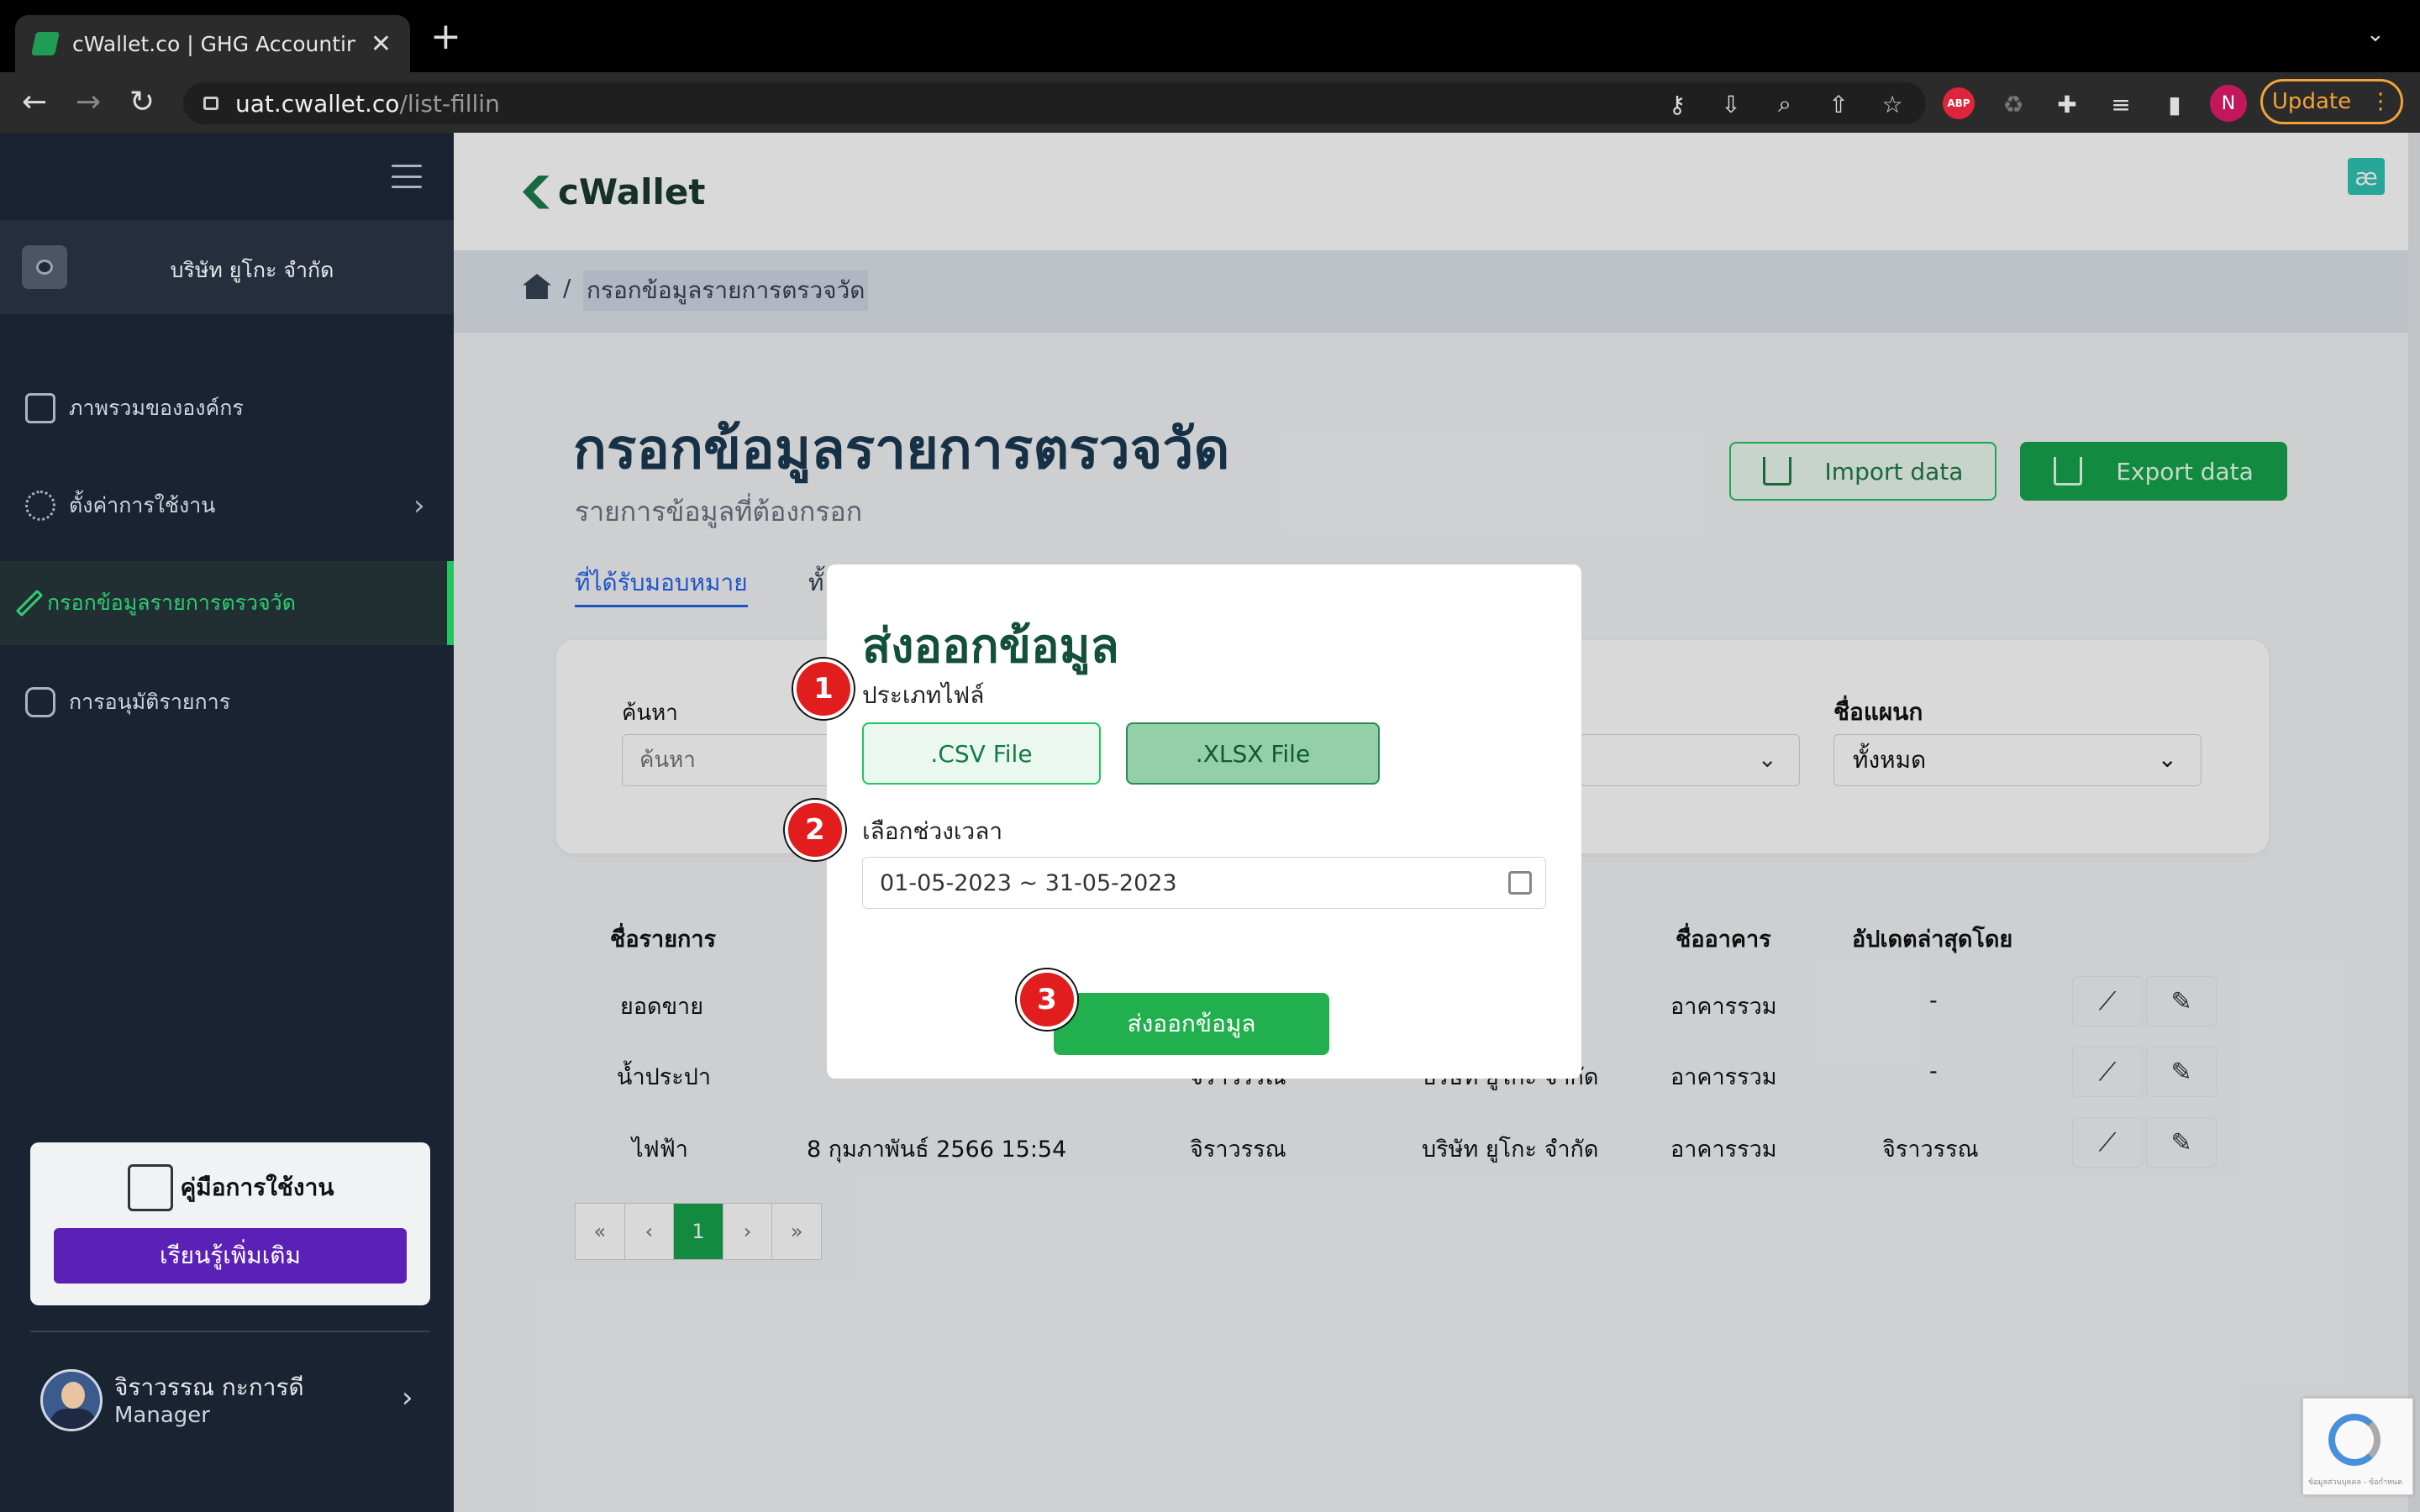  I want to click on pencil-icon, so click(29, 603).